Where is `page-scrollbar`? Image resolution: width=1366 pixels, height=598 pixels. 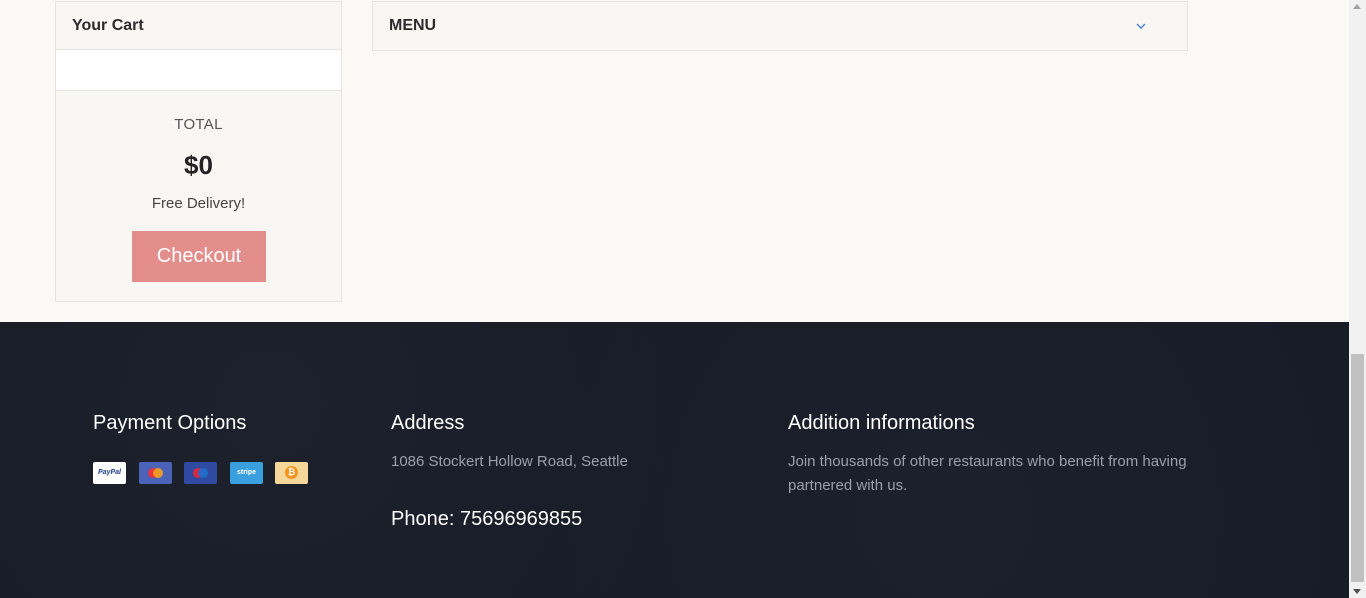 page-scrollbar is located at coordinates (1357, 299).